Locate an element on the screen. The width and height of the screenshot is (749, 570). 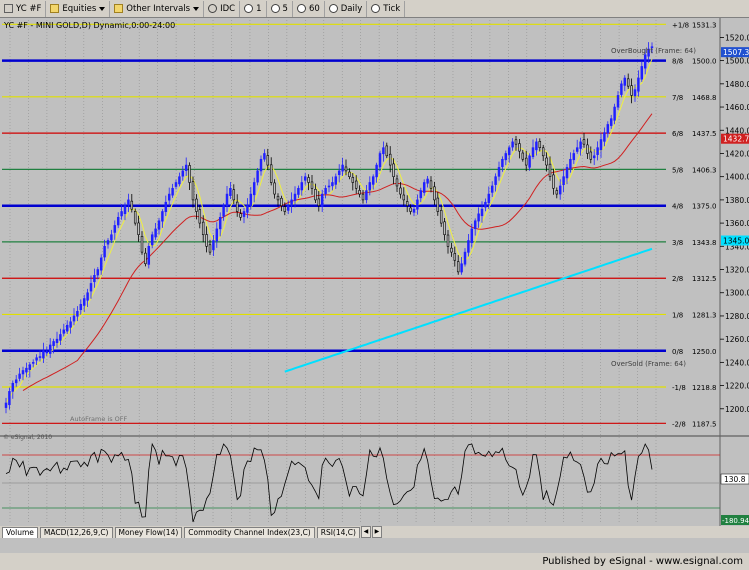
axis-tick-label: 1480.0 is located at coordinates (737, 84).